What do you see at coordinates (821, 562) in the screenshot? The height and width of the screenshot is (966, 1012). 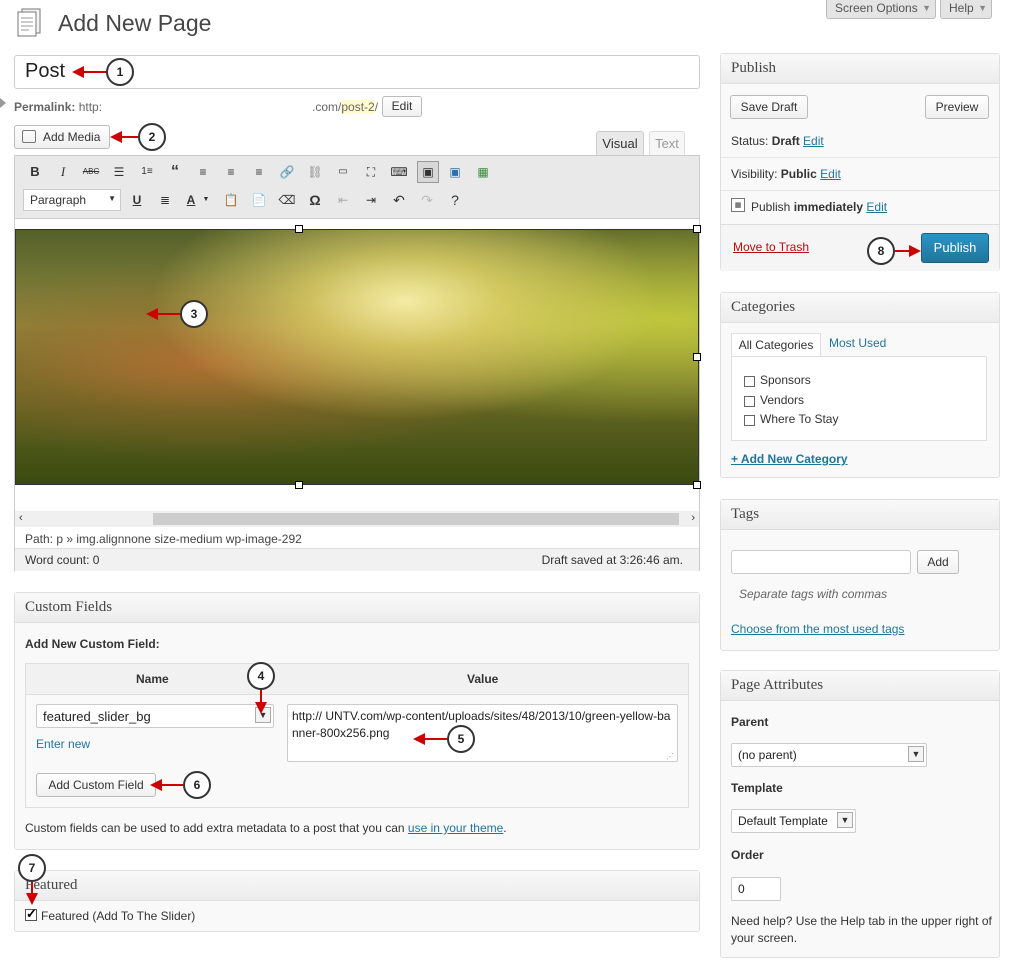 I see `tags-input` at bounding box center [821, 562].